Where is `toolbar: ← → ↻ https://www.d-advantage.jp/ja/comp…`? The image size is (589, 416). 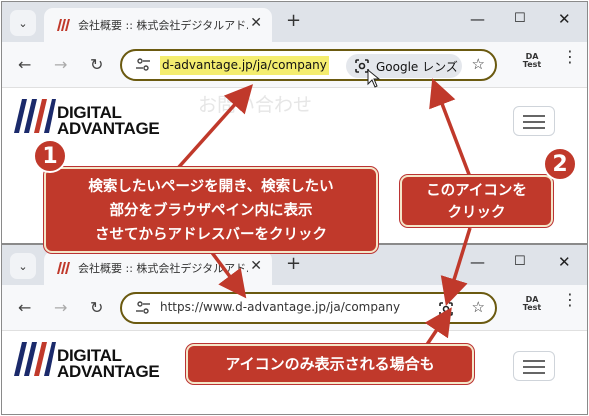
toolbar: ← → ↻ https://www.d-advantage.jp/ja/comp… is located at coordinates (294, 308).